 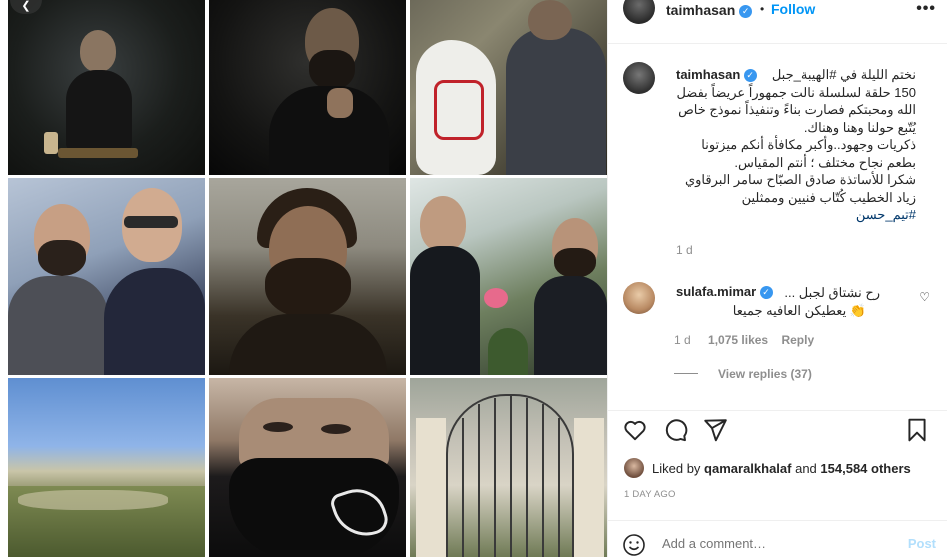 I want to click on author-name: taimhasan ✓, so click(x=709, y=10).